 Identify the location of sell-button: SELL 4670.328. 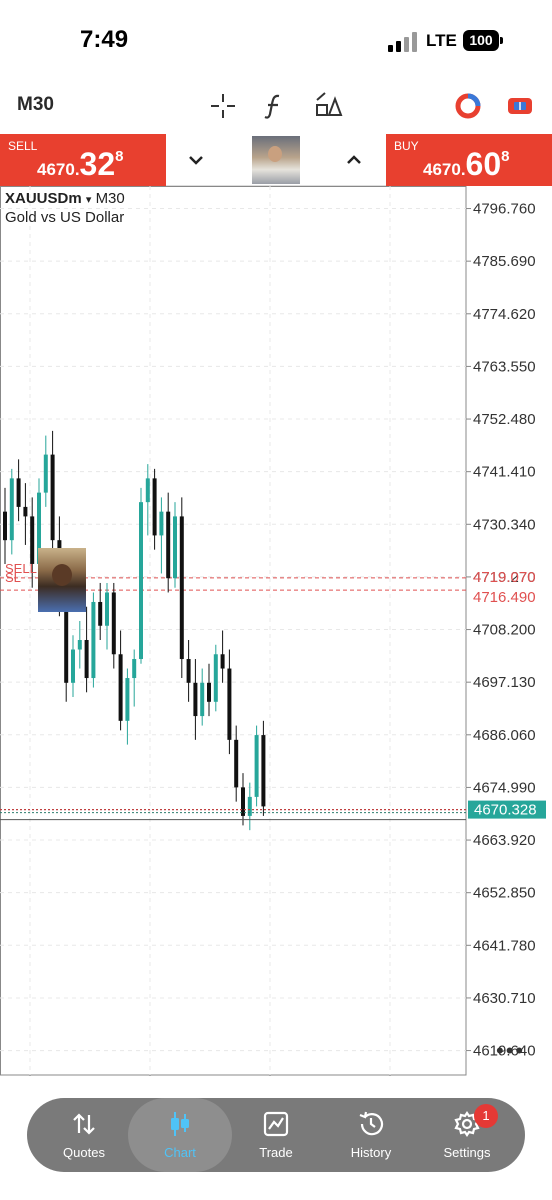
(83, 160).